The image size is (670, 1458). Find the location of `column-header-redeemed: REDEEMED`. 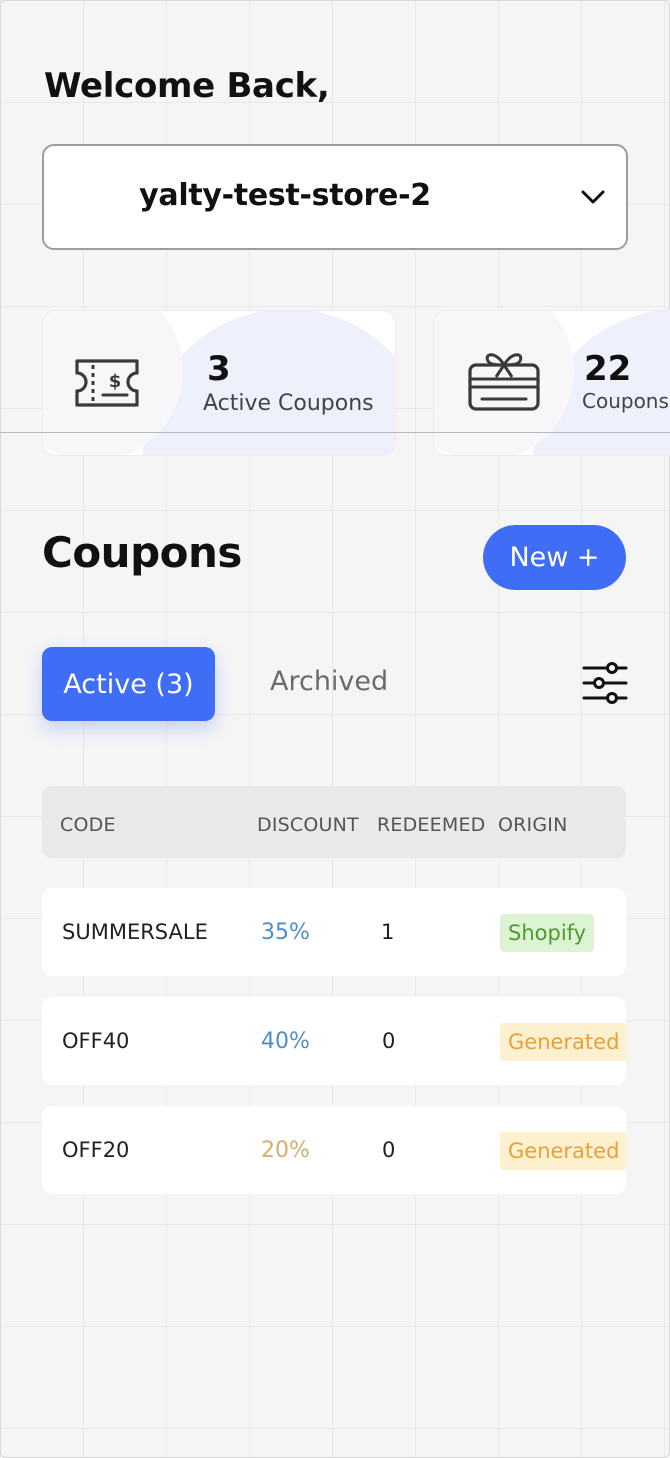

column-header-redeemed: REDEEMED is located at coordinates (431, 825).